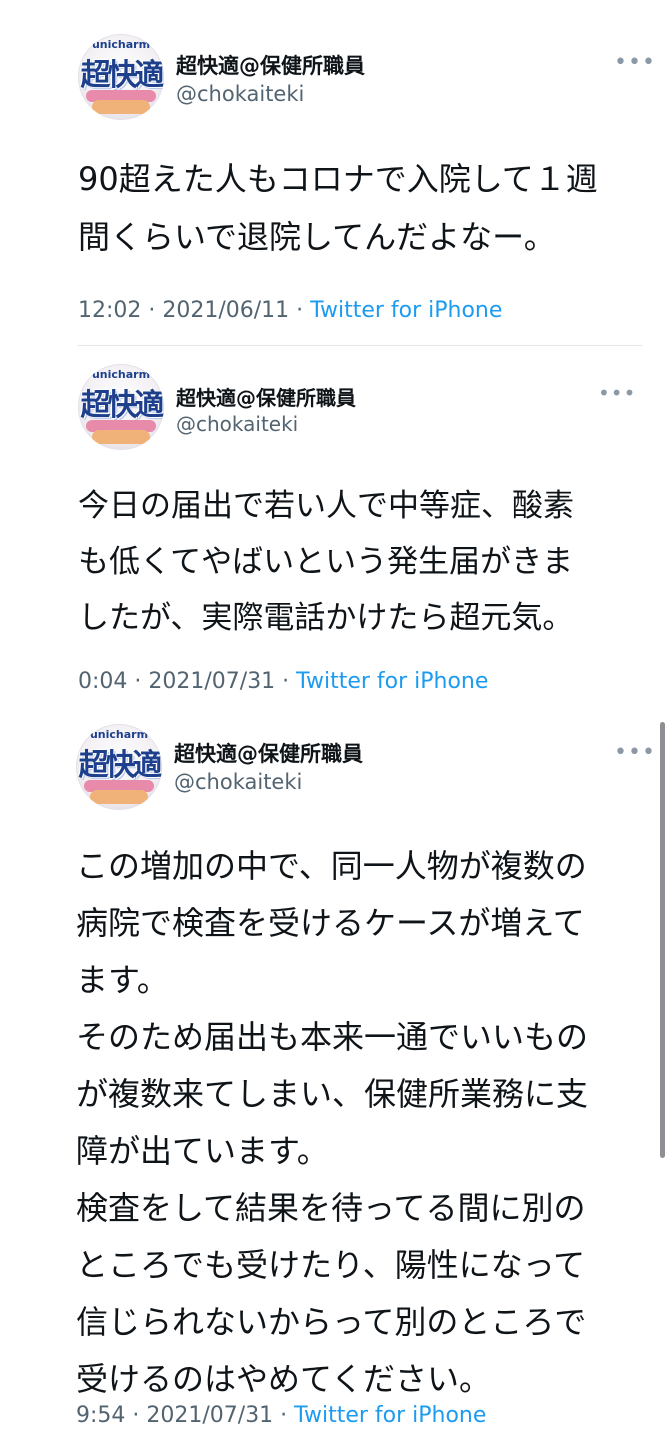 The image size is (668, 1447). I want to click on tweet-meta: 9:54 · 2021/07/31 · Twitter for iPhone, so click(281, 1415).